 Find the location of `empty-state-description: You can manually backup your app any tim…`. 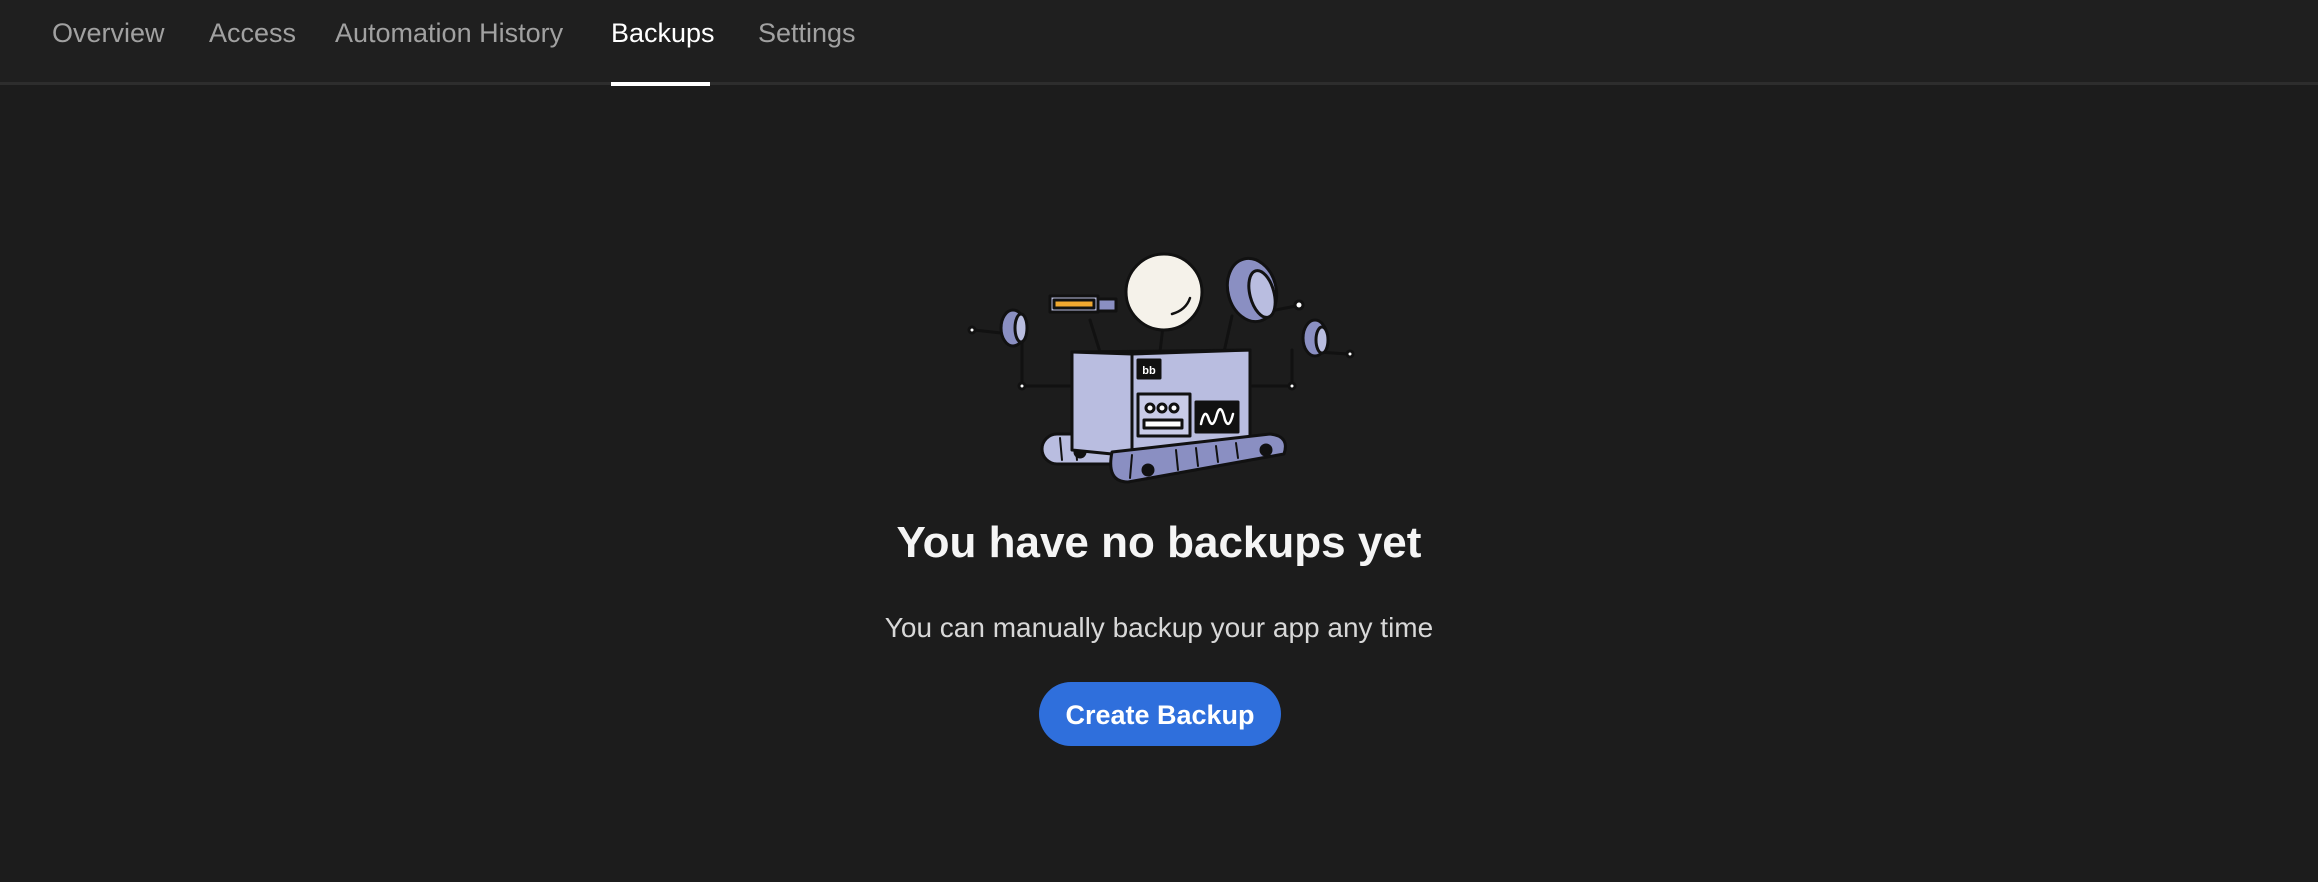

empty-state-description: You can manually backup your app any tim… is located at coordinates (1159, 627).